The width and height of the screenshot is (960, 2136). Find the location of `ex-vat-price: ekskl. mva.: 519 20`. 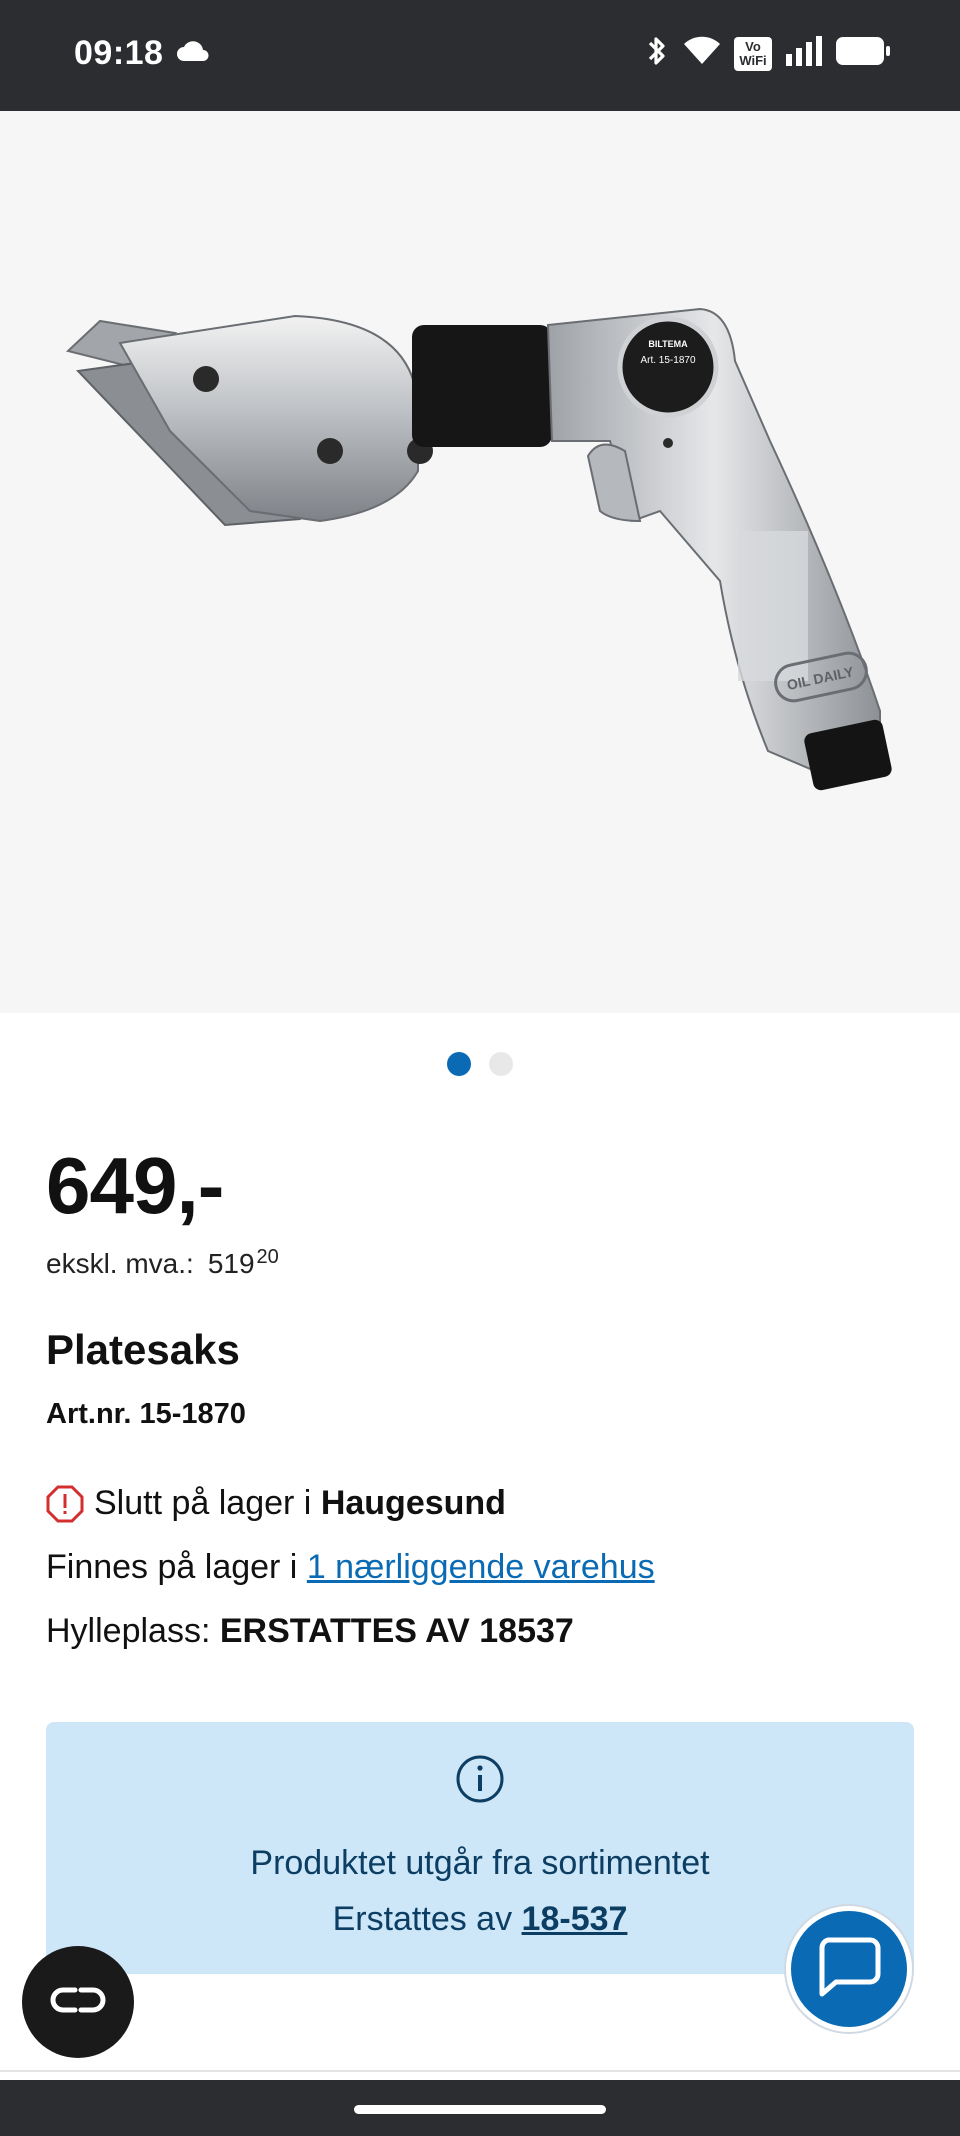

ex-vat-price: ekskl. mva.: 519 20 is located at coordinates (162, 1263).